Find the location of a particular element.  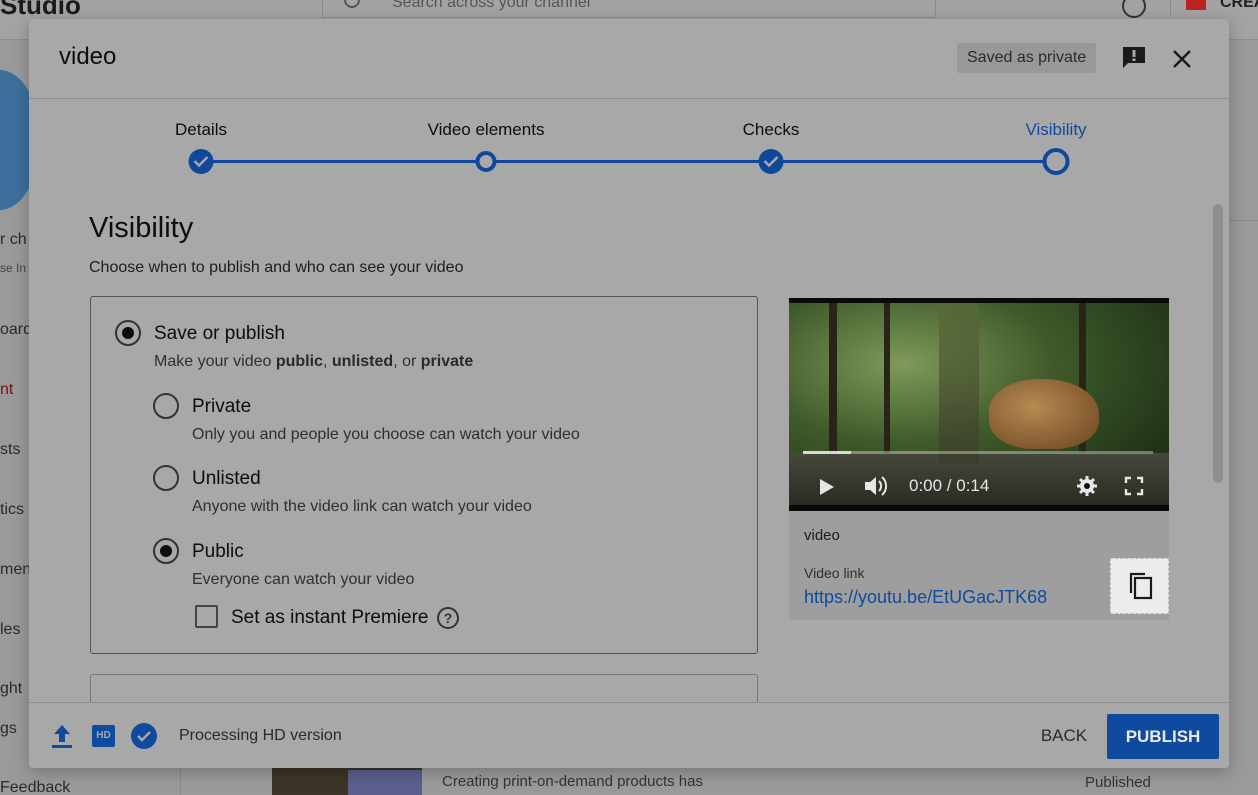

table-divider is located at coordinates (1243, 220).